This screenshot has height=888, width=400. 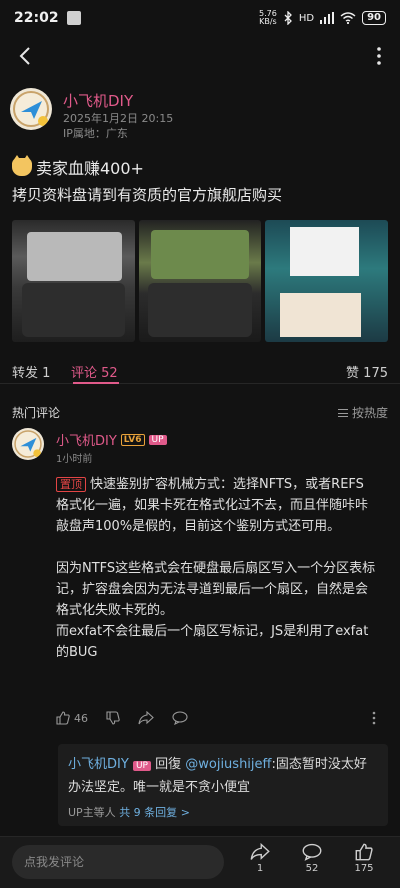 What do you see at coordinates (111, 439) in the screenshot?
I see `comment-author: 小飞机DIY LV6 UP` at bounding box center [111, 439].